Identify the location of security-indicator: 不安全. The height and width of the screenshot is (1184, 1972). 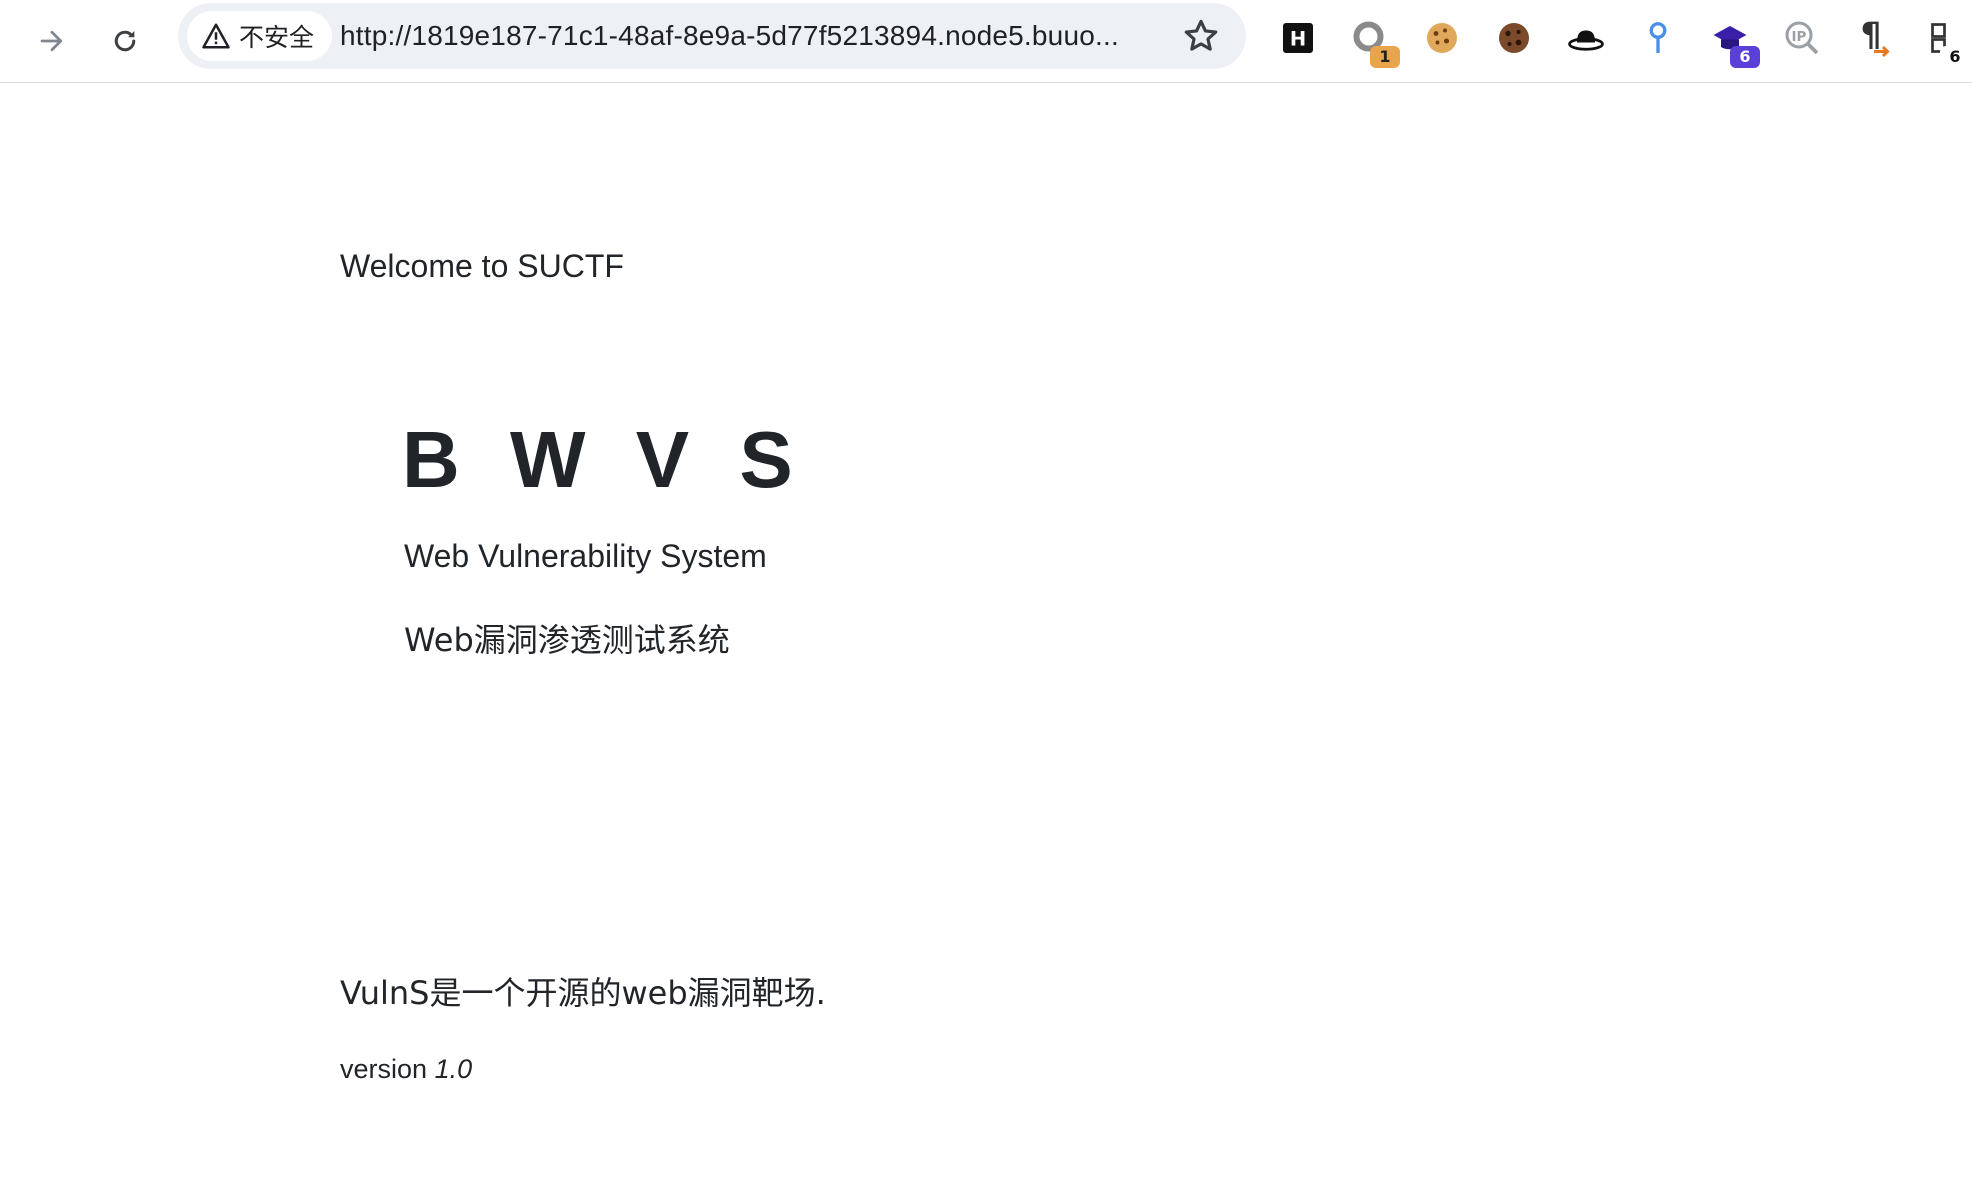
(260, 36).